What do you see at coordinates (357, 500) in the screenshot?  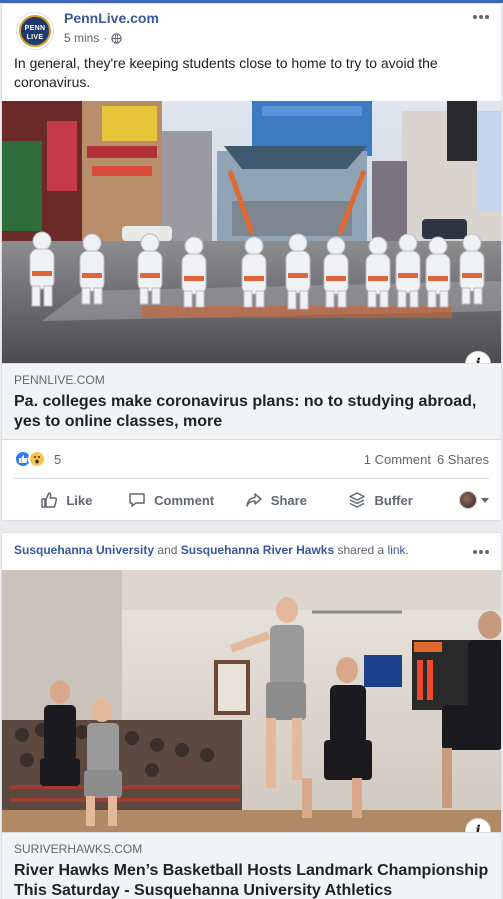 I see `buffer-stack-icon` at bounding box center [357, 500].